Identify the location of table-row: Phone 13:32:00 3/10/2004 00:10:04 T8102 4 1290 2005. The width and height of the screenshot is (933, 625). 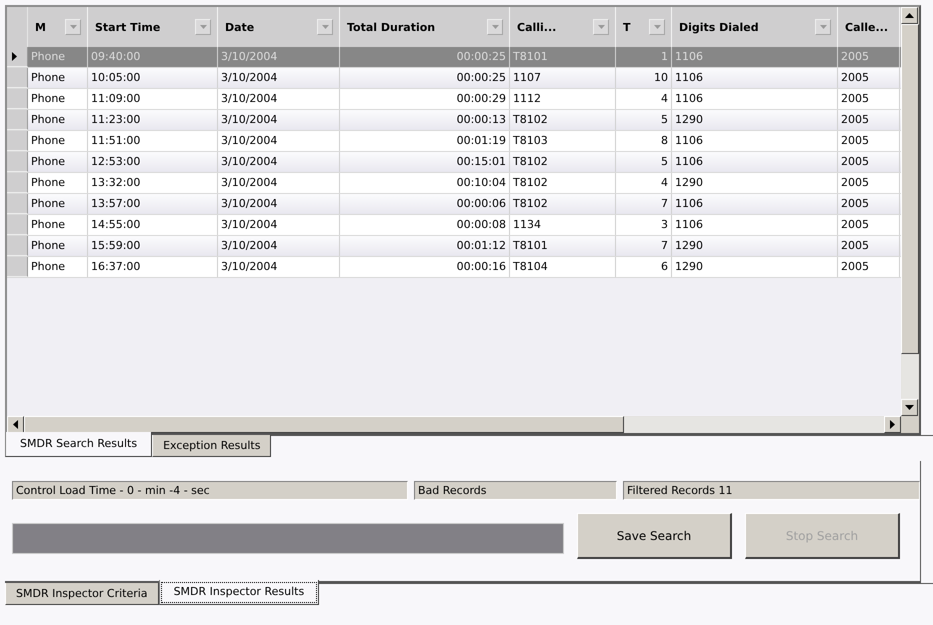
(454, 183).